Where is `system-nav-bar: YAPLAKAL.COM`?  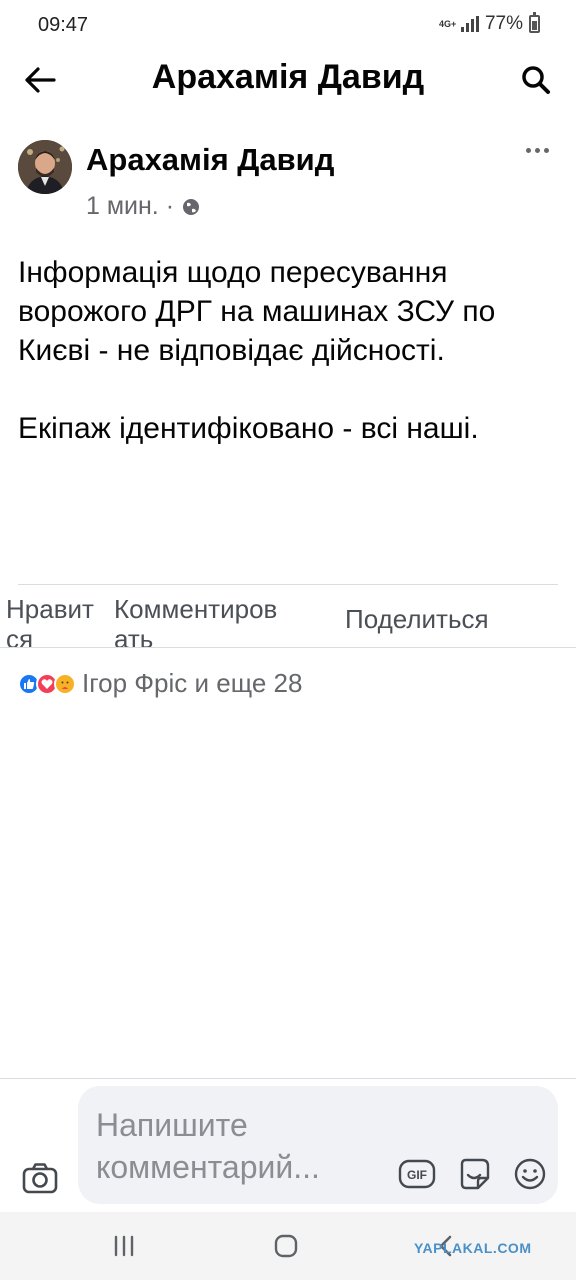 system-nav-bar: YAPLAKAL.COM is located at coordinates (288, 1246).